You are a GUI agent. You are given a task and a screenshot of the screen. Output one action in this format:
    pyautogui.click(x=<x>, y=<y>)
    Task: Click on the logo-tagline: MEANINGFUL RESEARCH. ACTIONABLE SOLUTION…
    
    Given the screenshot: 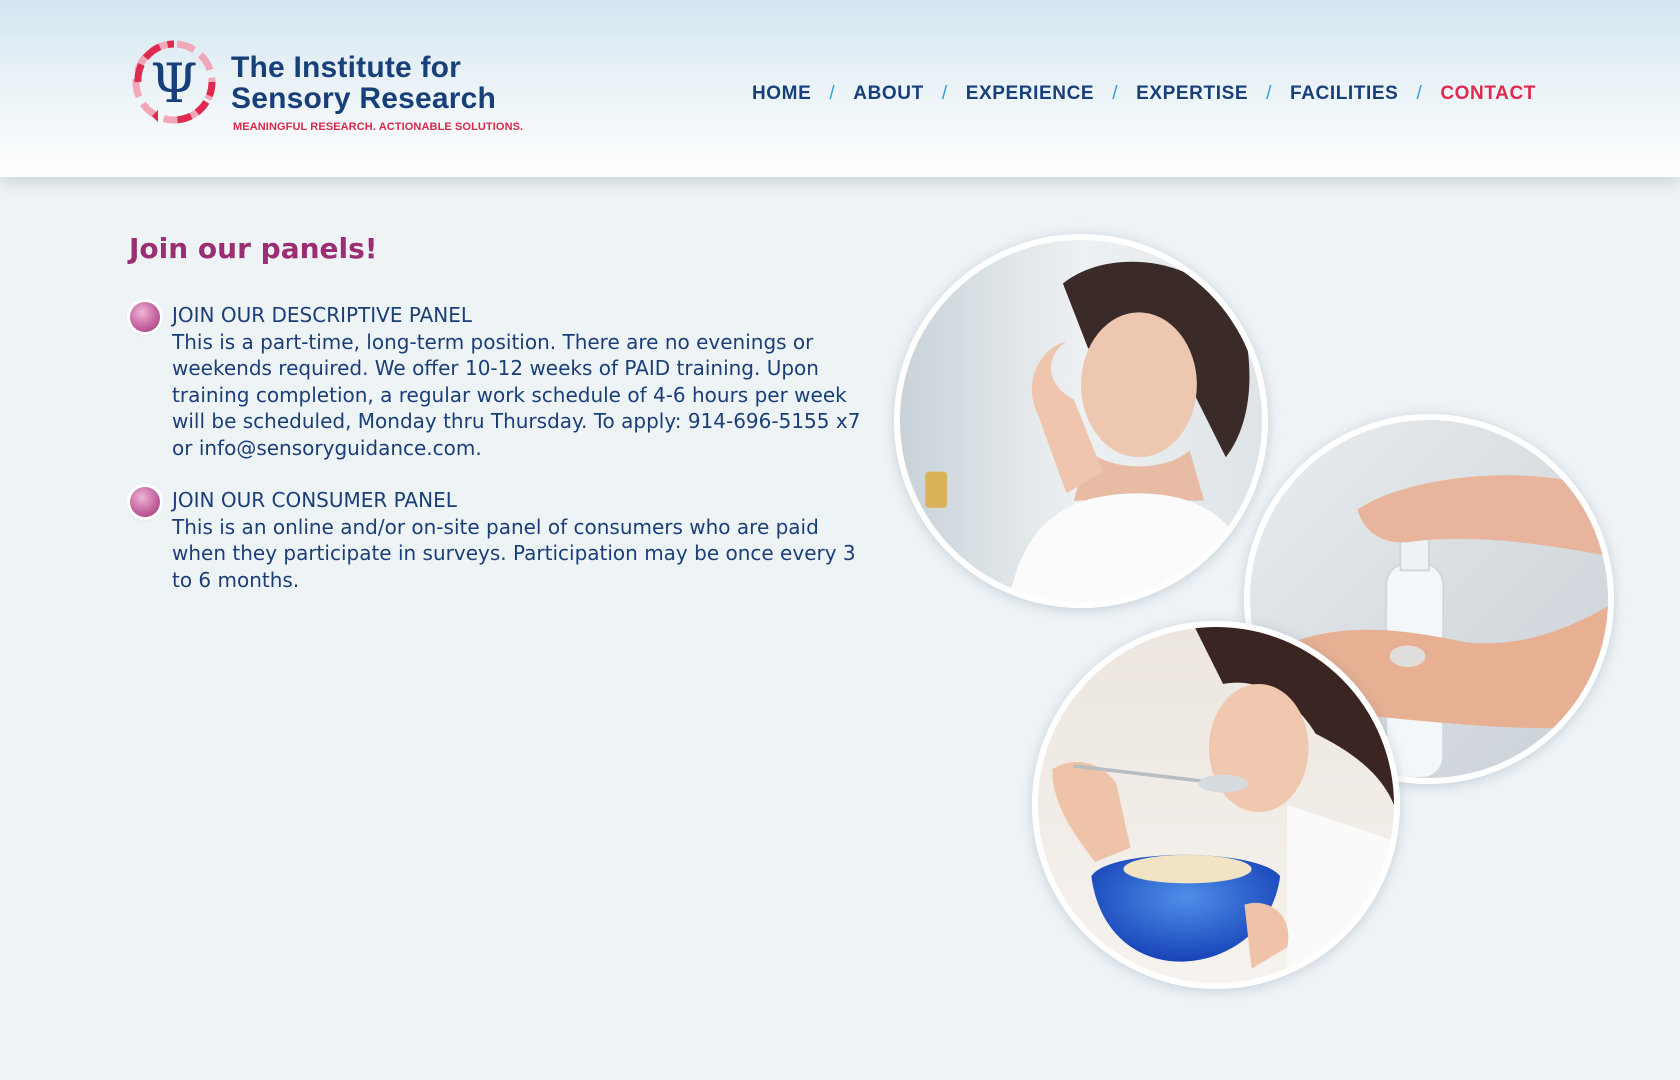 What is the action you would take?
    pyautogui.click(x=378, y=127)
    